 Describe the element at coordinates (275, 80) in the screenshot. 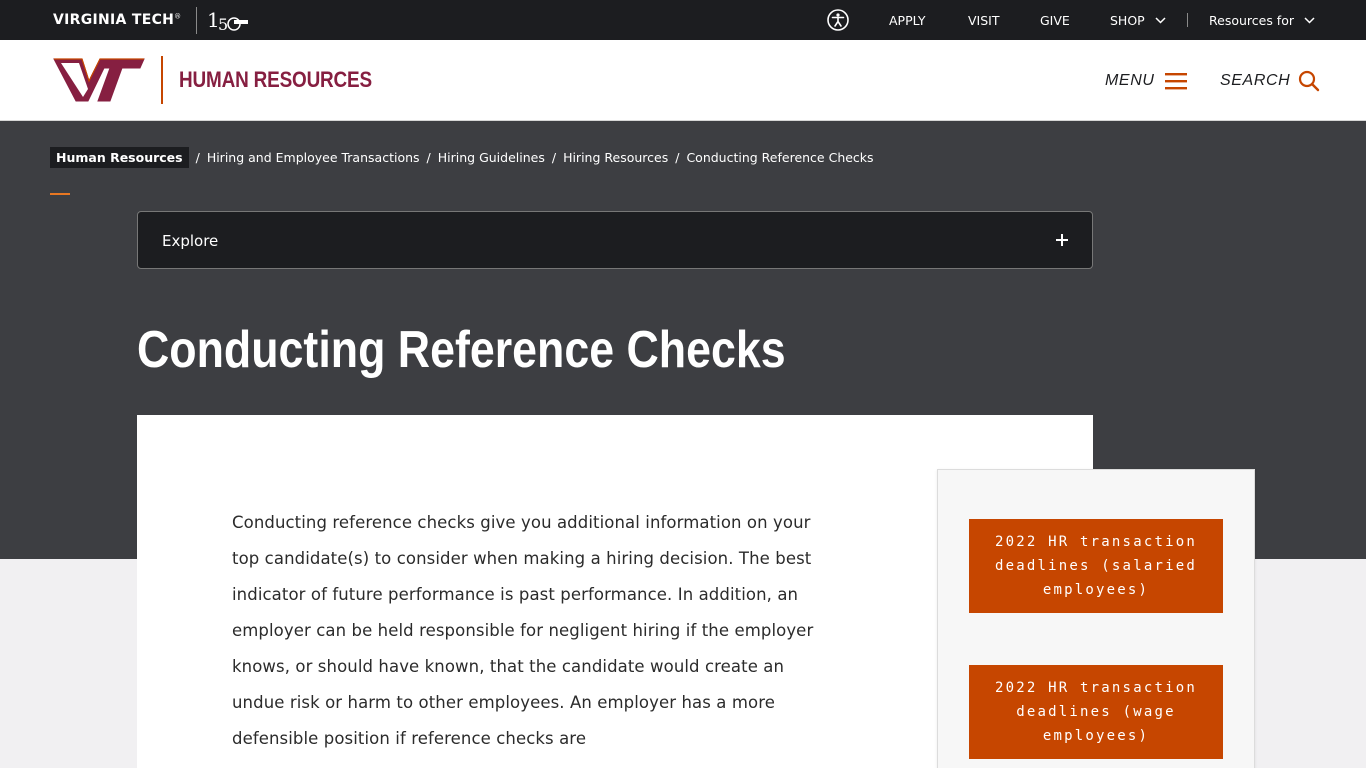

I see `site-name: HUMAN RESOURCES` at that location.